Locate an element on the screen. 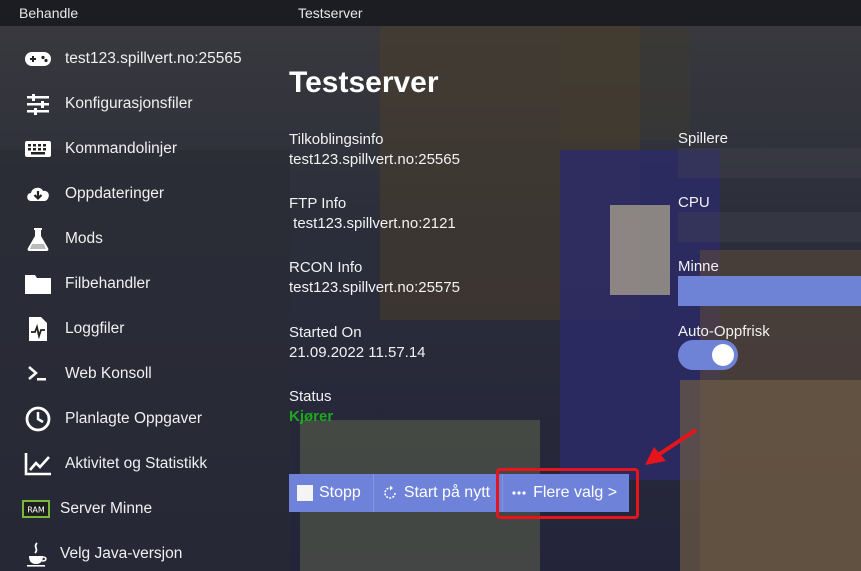  sidebar-item-server-memory: RAM Server Minne is located at coordinates (147, 509).